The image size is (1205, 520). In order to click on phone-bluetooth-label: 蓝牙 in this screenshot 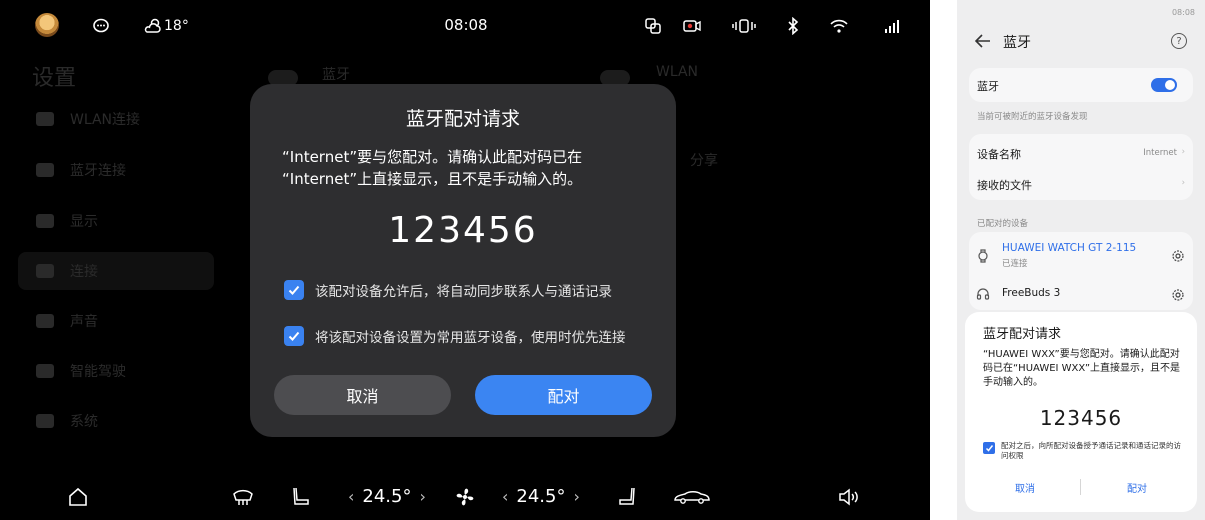, I will do `click(988, 86)`.